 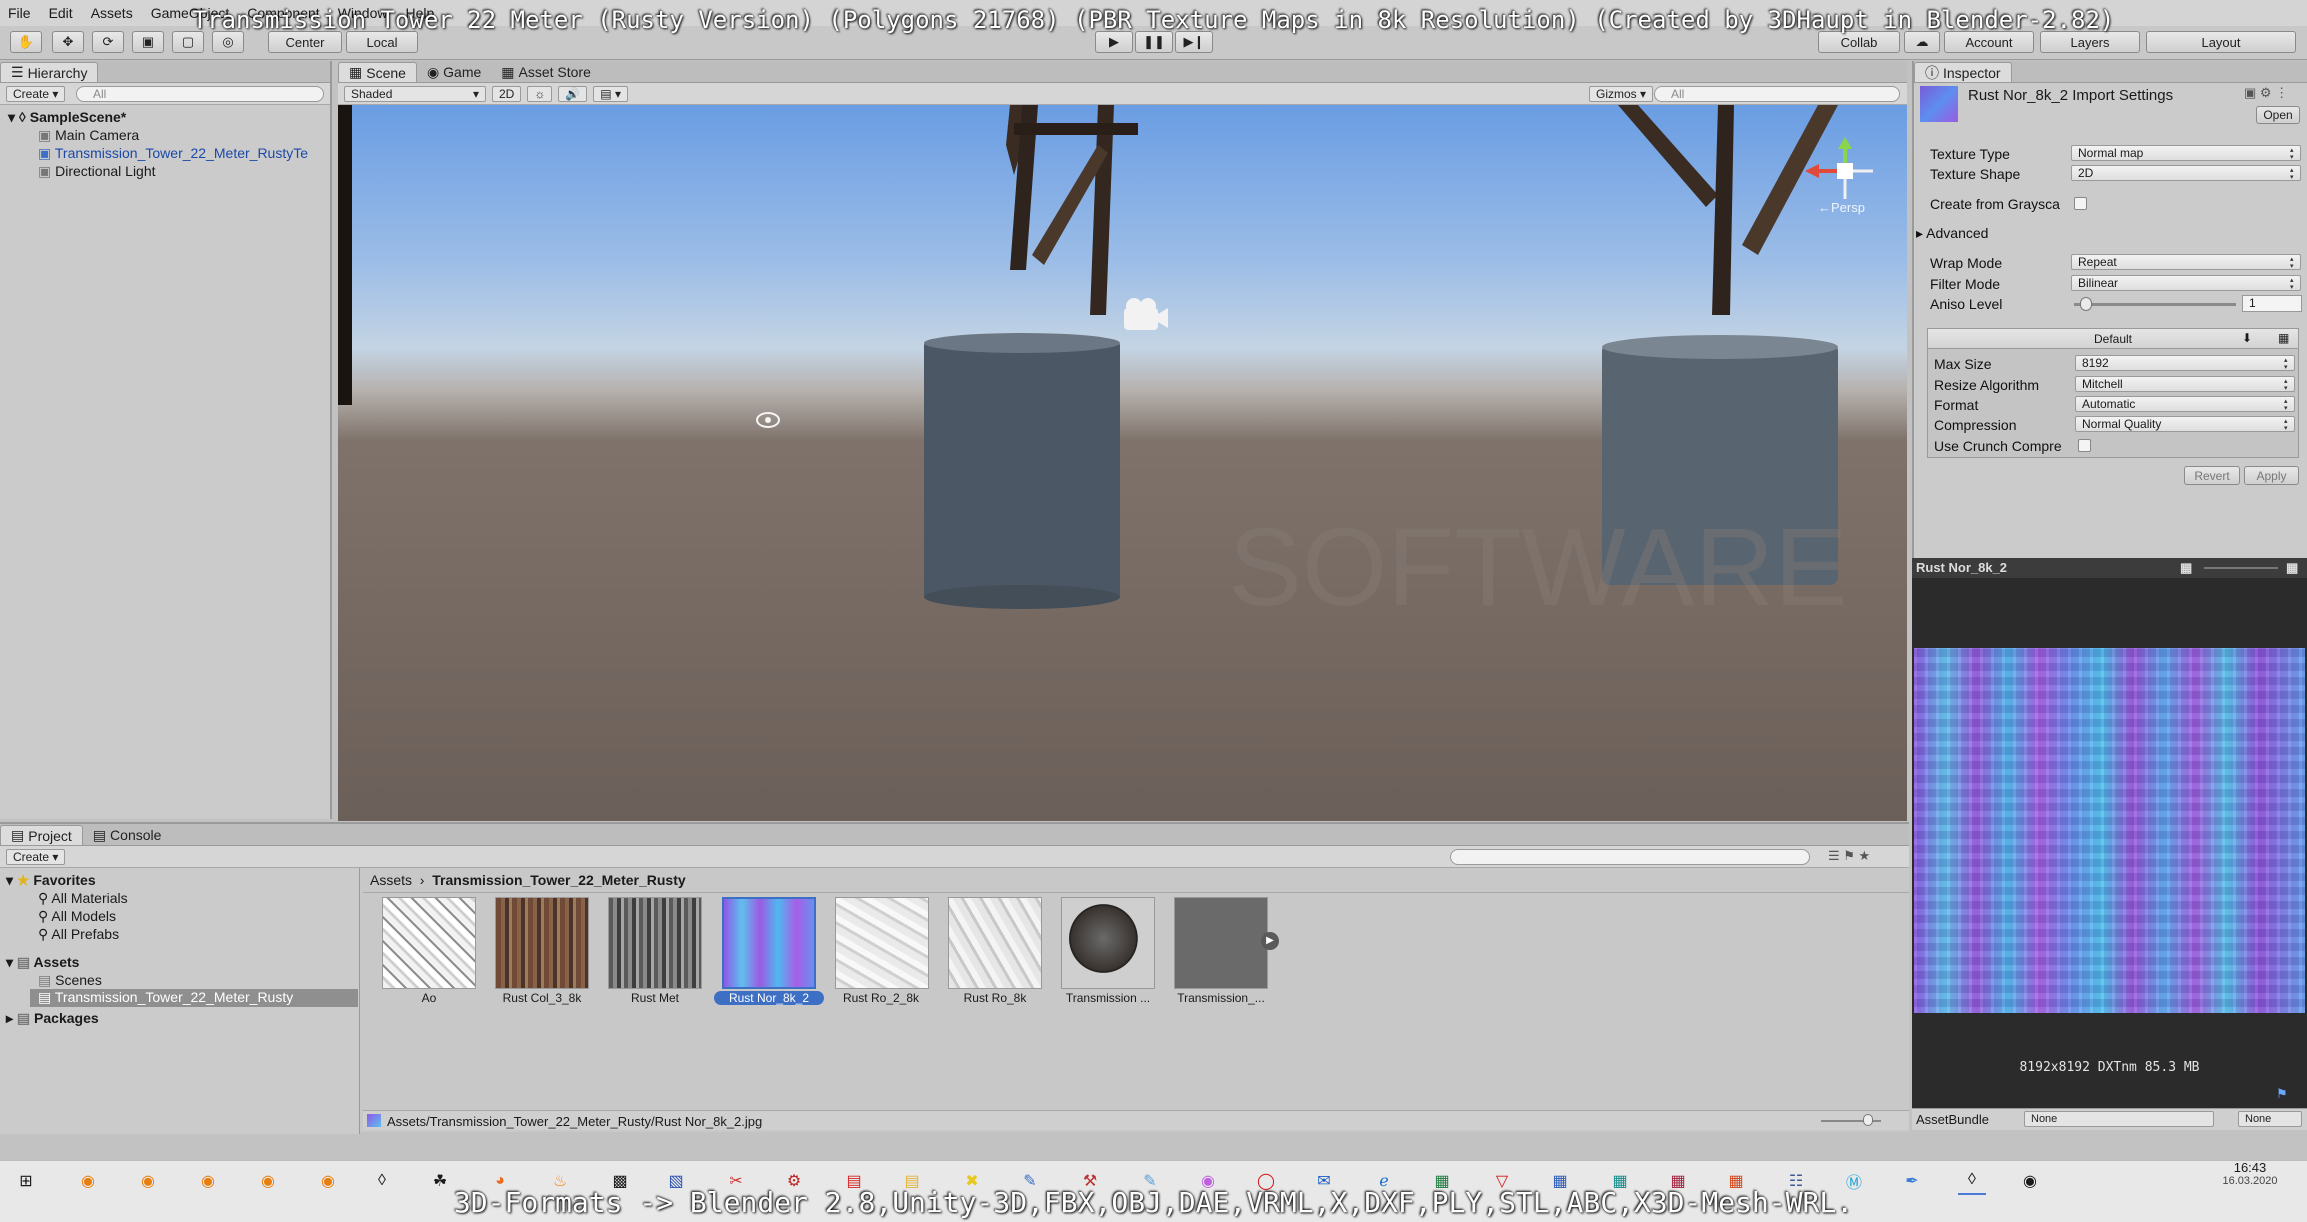 I want to click on breadcrumb-root: Assets, so click(x=391, y=880).